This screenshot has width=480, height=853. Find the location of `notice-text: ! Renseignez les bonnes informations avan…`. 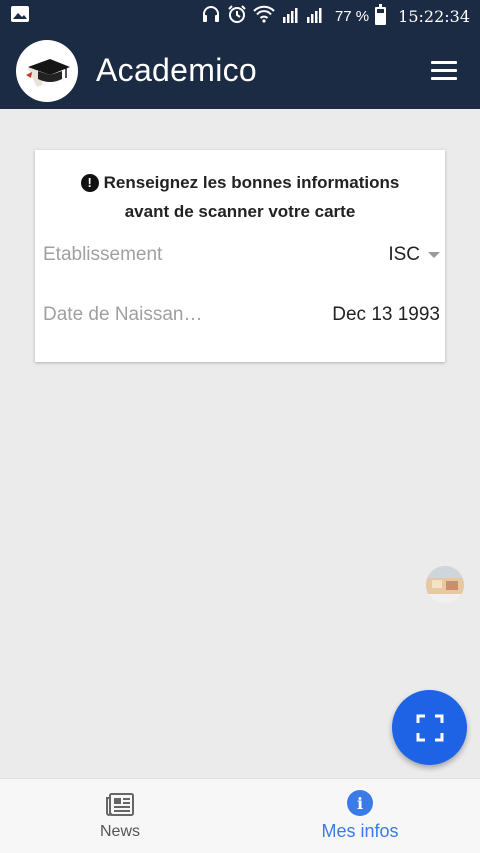

notice-text: ! Renseignez les bonnes informations avan… is located at coordinates (240, 197).